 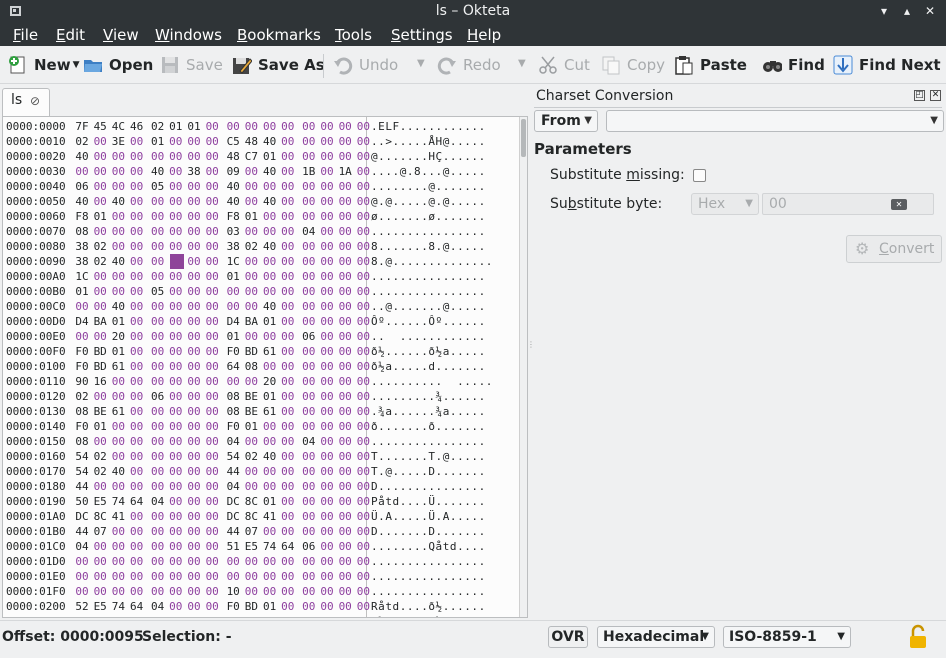 What do you see at coordinates (188, 35) in the screenshot?
I see `menu-windows: Windows` at bounding box center [188, 35].